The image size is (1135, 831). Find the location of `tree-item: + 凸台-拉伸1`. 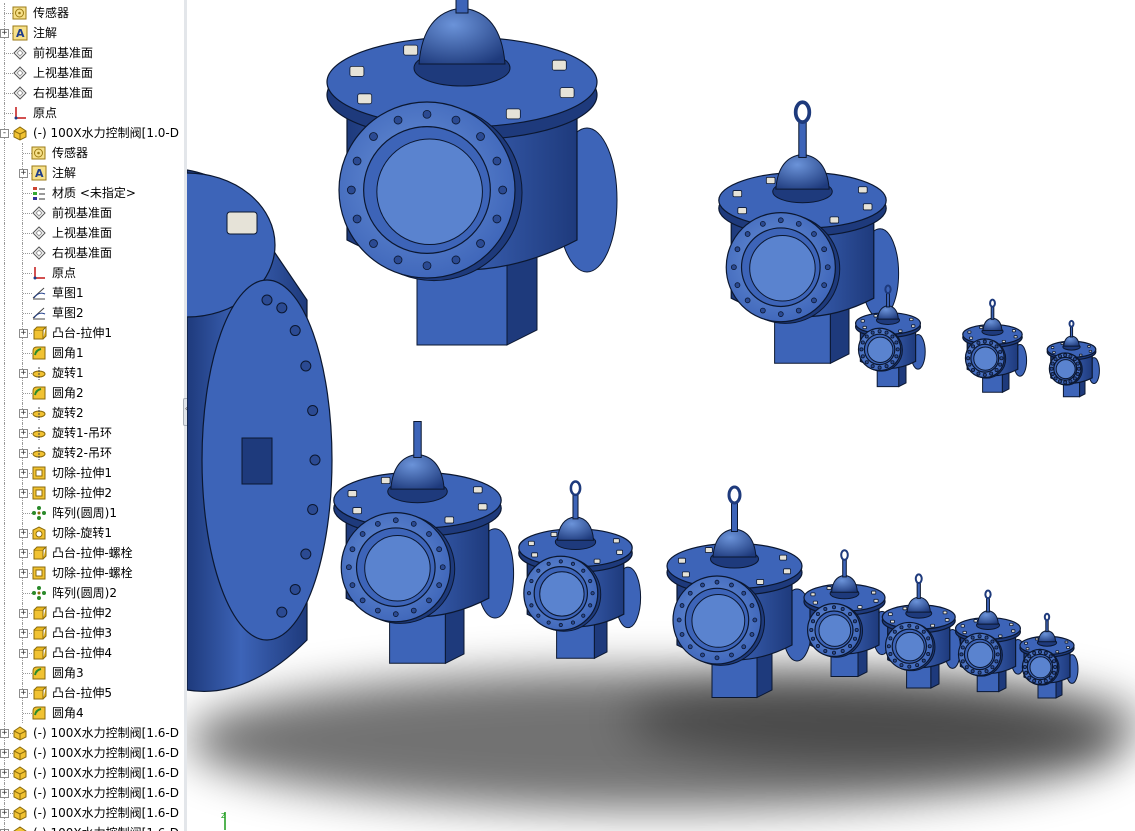

tree-item: + 凸台-拉伸1 is located at coordinates (92, 333).